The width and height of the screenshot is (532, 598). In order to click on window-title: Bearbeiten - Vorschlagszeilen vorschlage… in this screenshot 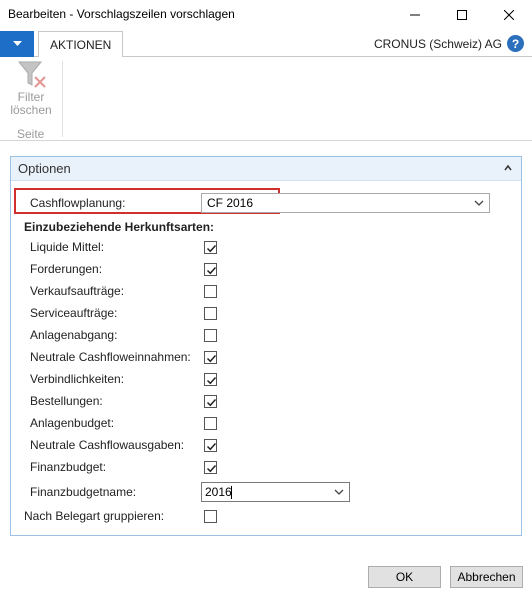, I will do `click(121, 14)`.